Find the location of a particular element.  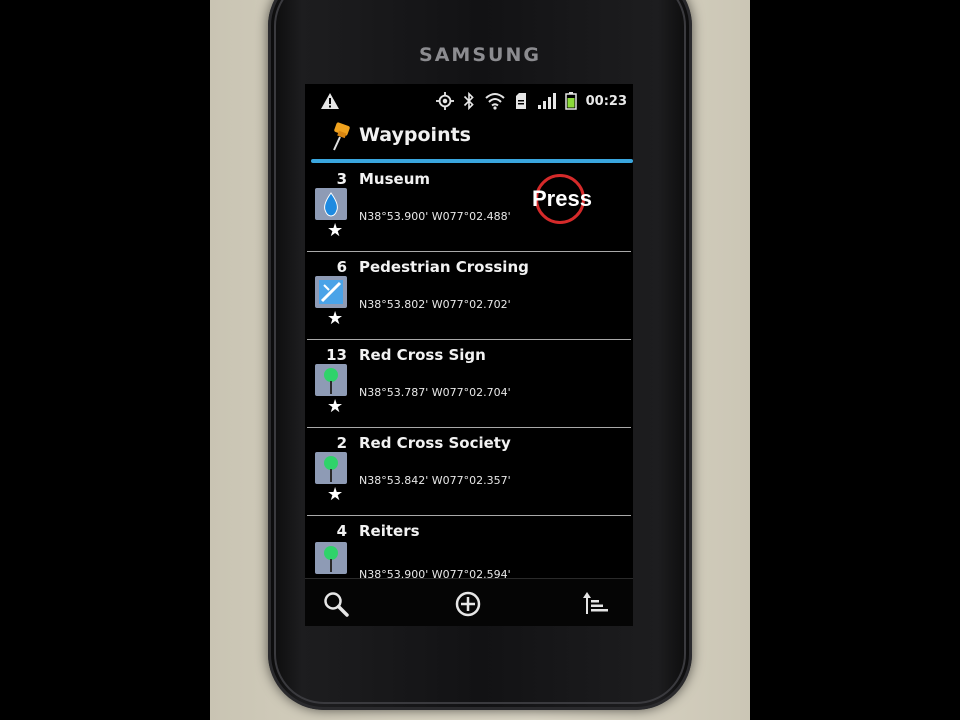

wifi-icon is located at coordinates (495, 101).